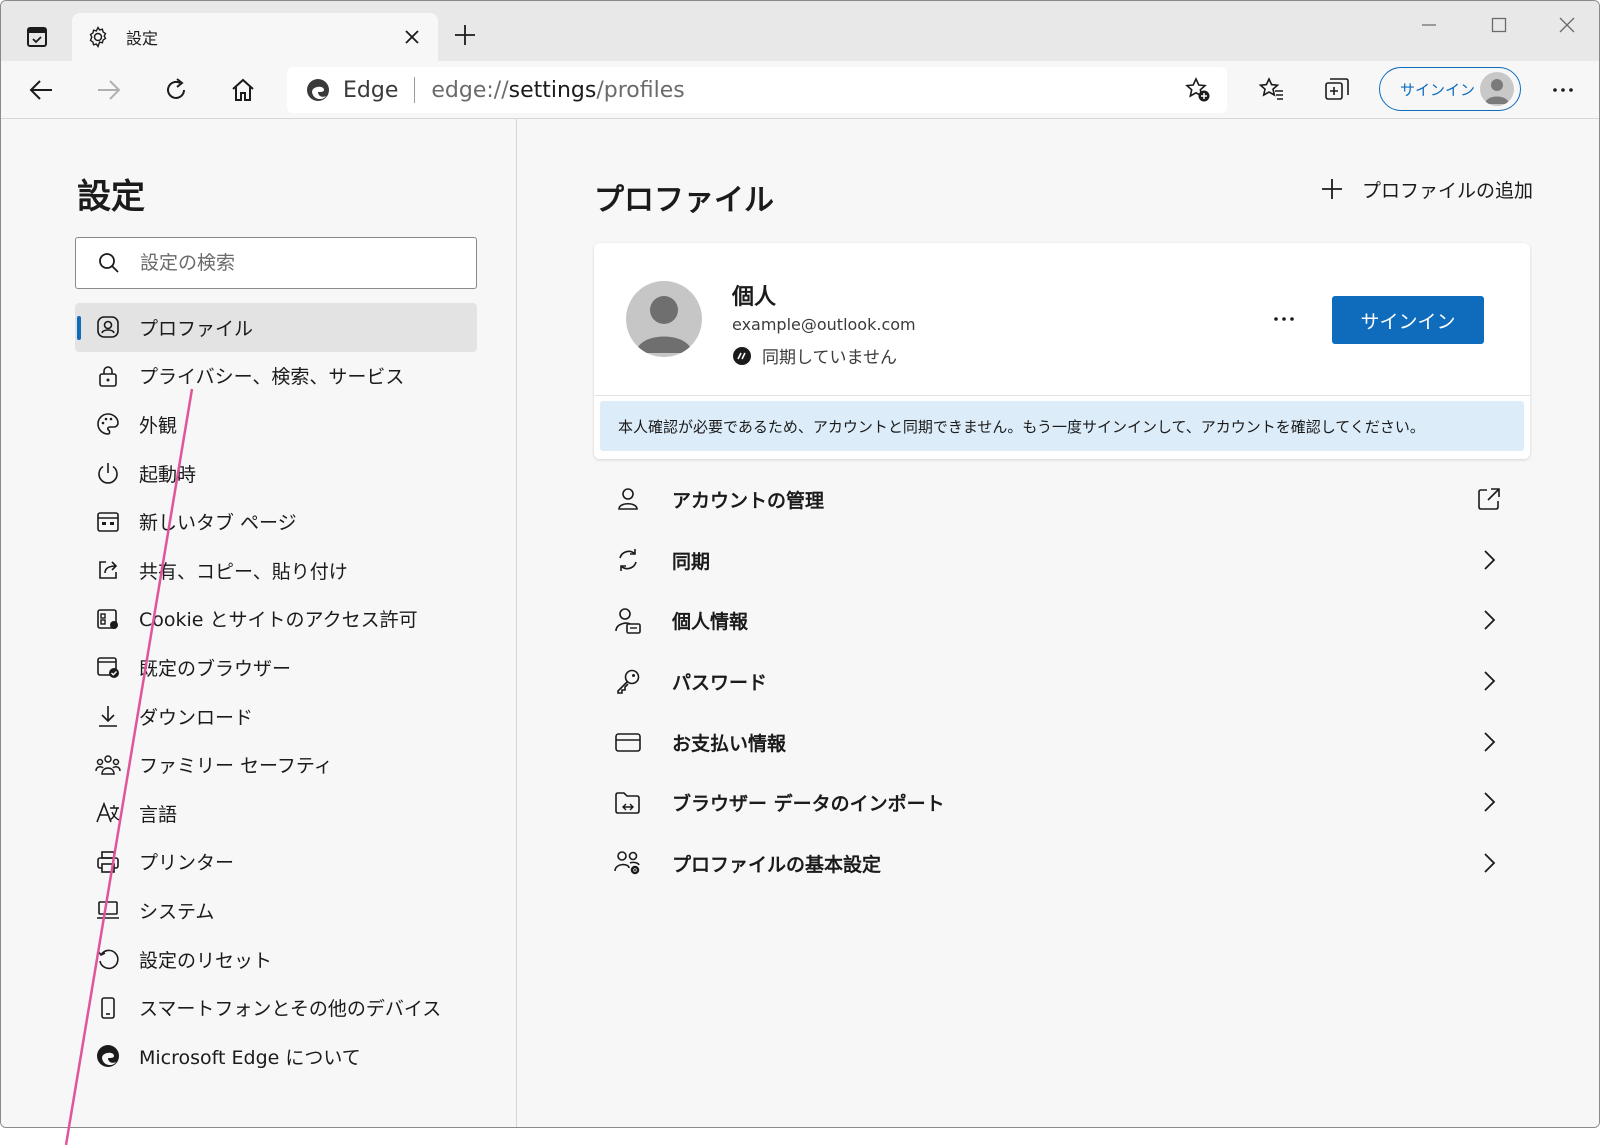  What do you see at coordinates (276, 473) in the screenshot?
I see `sidebar-item-startup: 起動時` at bounding box center [276, 473].